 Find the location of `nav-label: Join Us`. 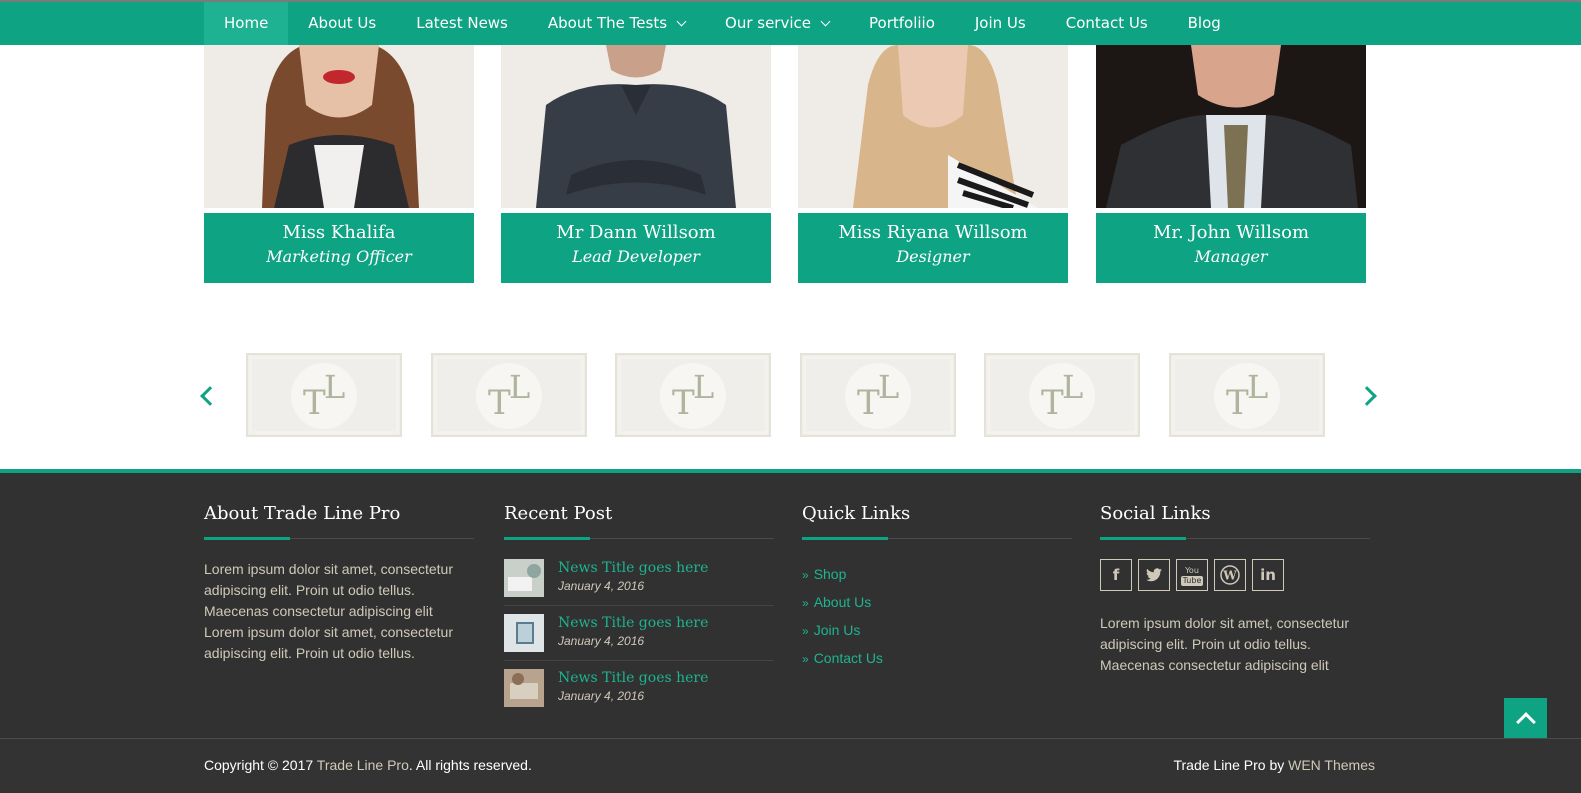

nav-label: Join Us is located at coordinates (1000, 23).